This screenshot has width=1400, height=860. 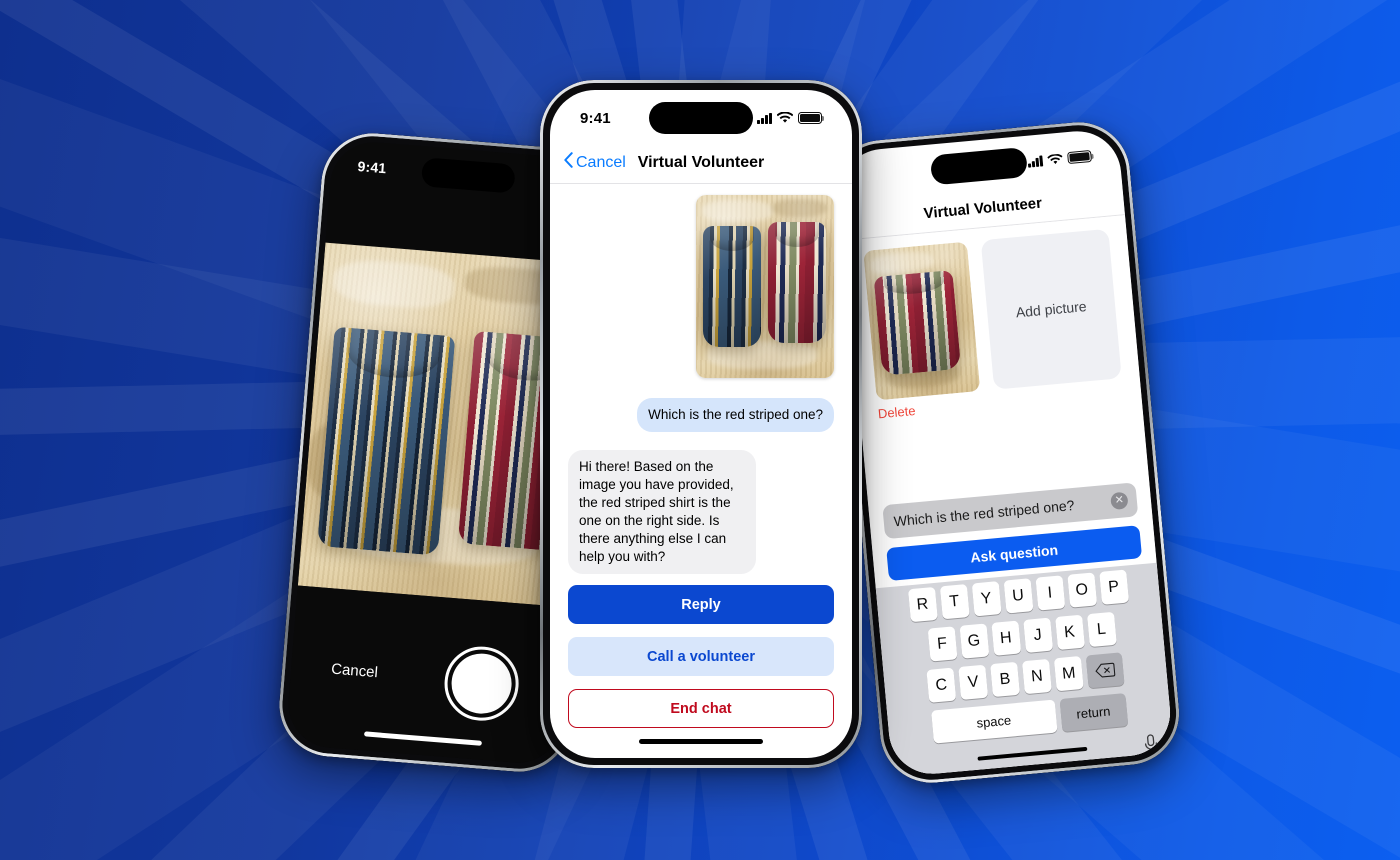 I want to click on key-c: C, so click(x=941, y=685).